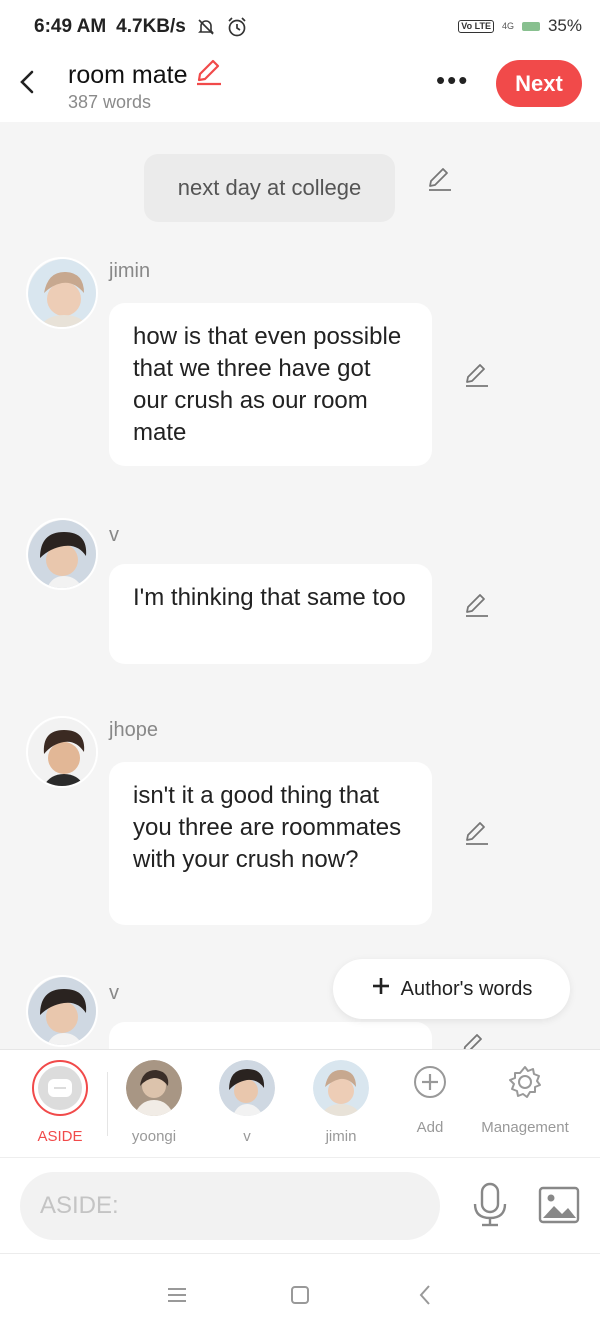 This screenshot has height=1333, width=600. Describe the element at coordinates (564, 25) in the screenshot. I see `battery-level: 35%` at that location.